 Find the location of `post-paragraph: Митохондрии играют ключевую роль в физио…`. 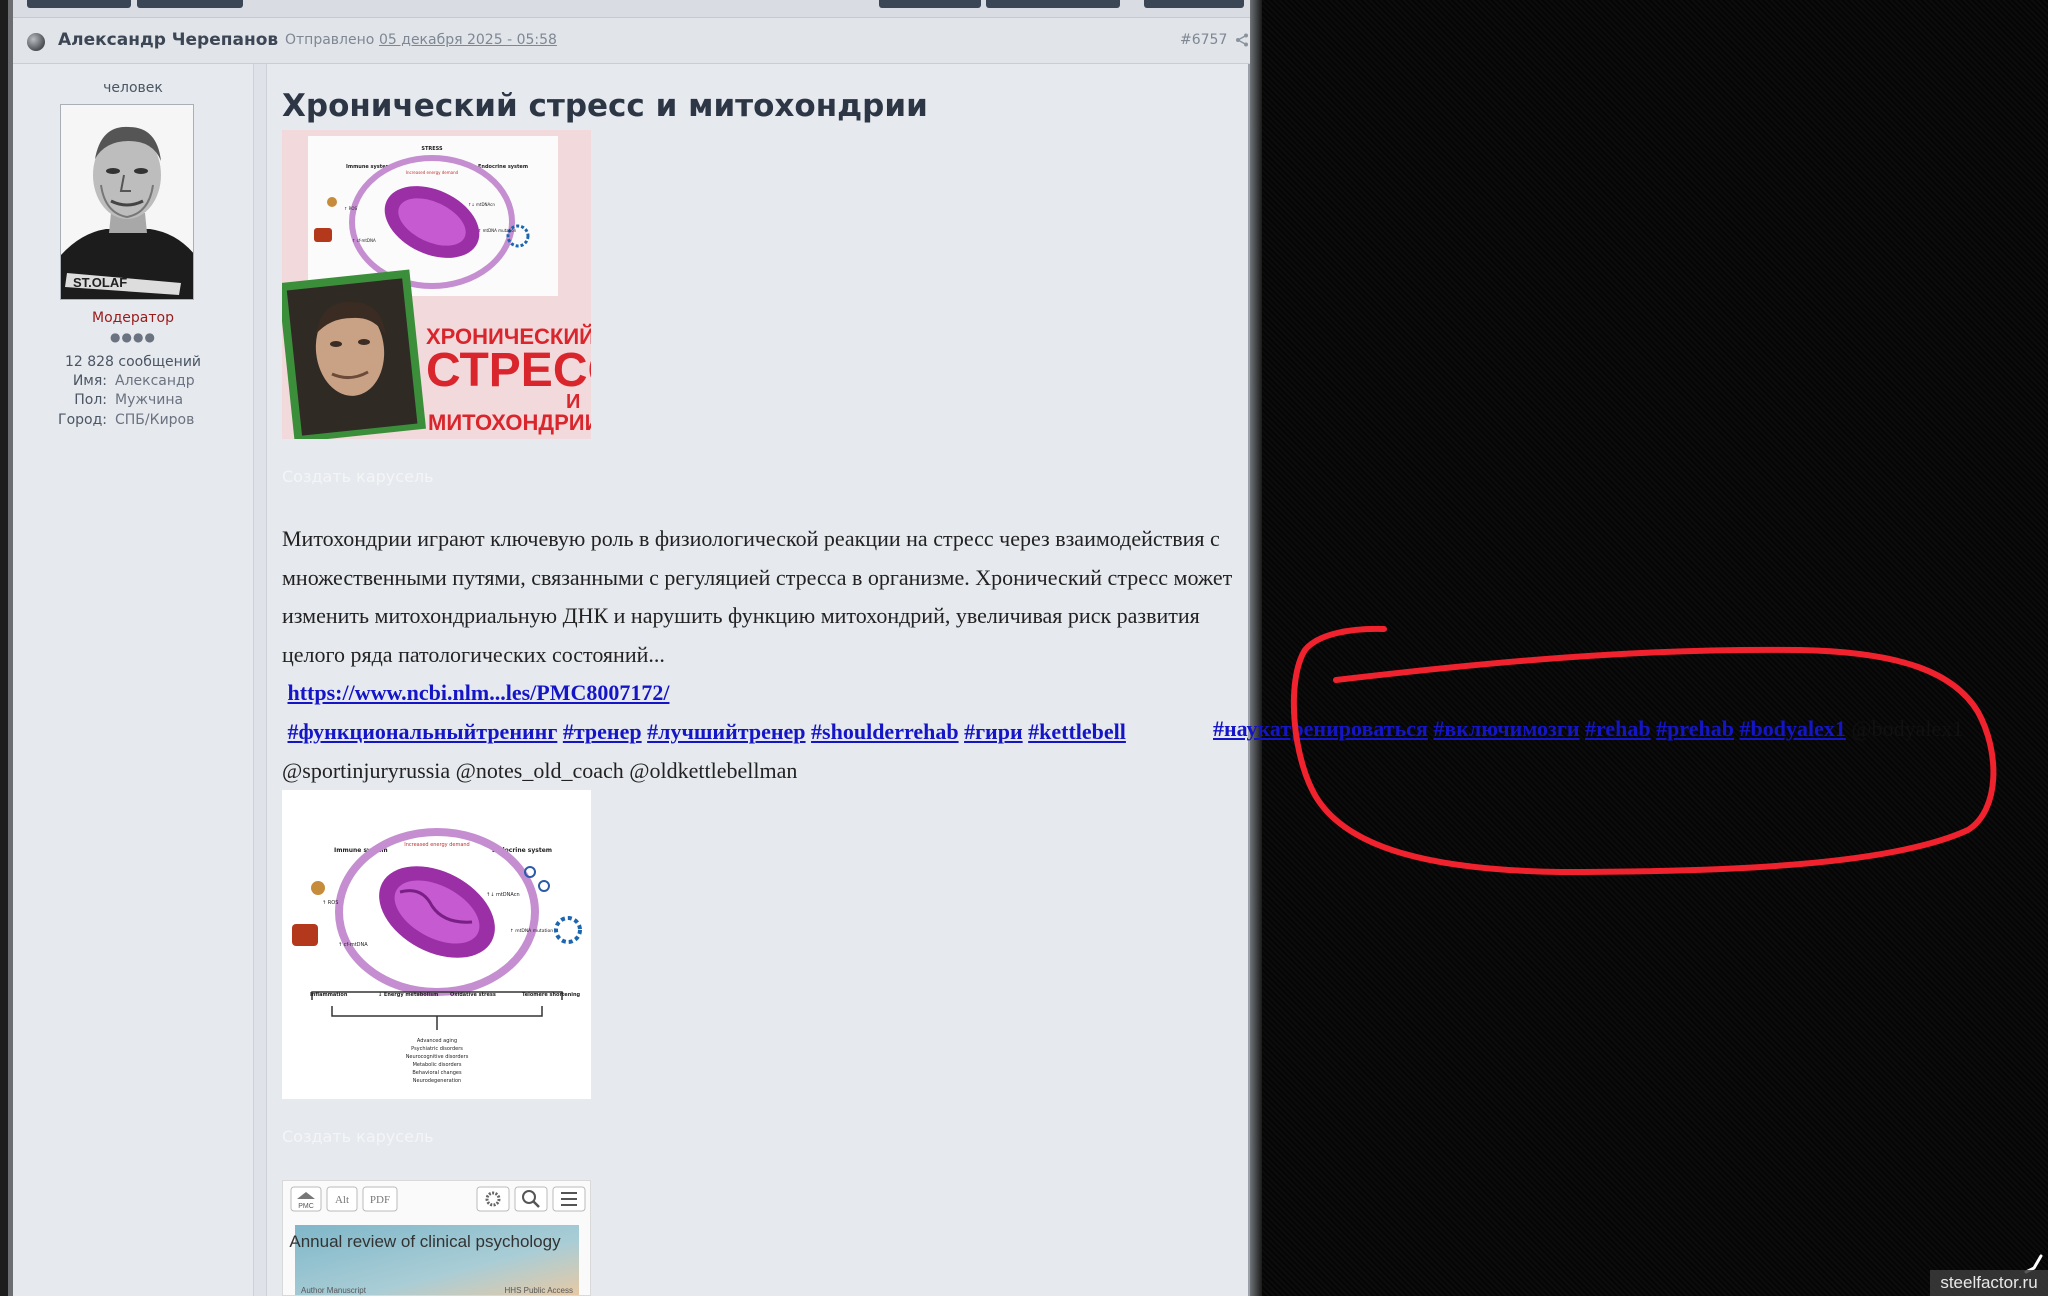

post-paragraph: Митохондрии играют ключевую роль в физио… is located at coordinates (757, 596).